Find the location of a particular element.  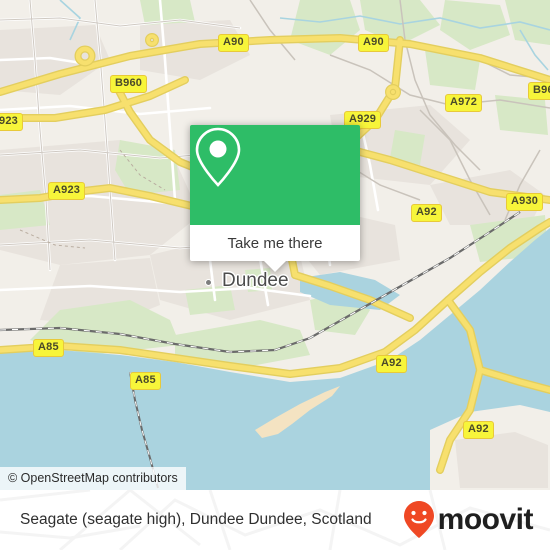

urban-south-shore is located at coordinates (501, 460).